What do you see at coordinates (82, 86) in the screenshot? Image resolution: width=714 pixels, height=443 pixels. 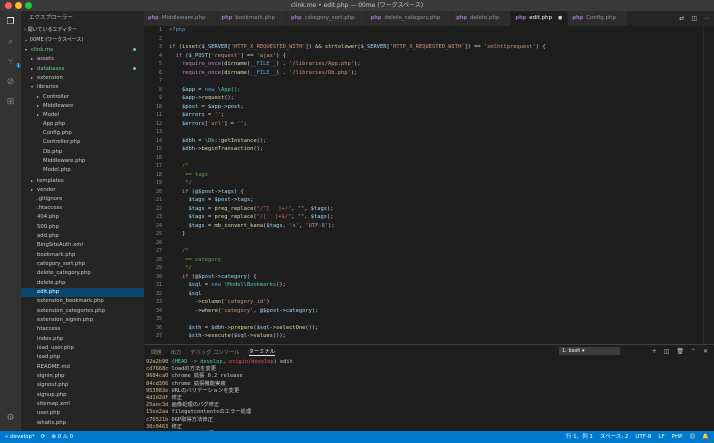 I see `tree-item: ▾ libraries` at bounding box center [82, 86].